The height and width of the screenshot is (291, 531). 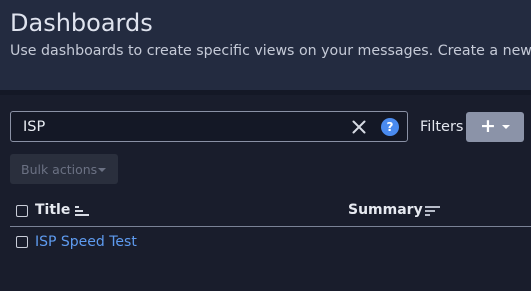 I want to click on column-header-summary: Summary, so click(x=385, y=210).